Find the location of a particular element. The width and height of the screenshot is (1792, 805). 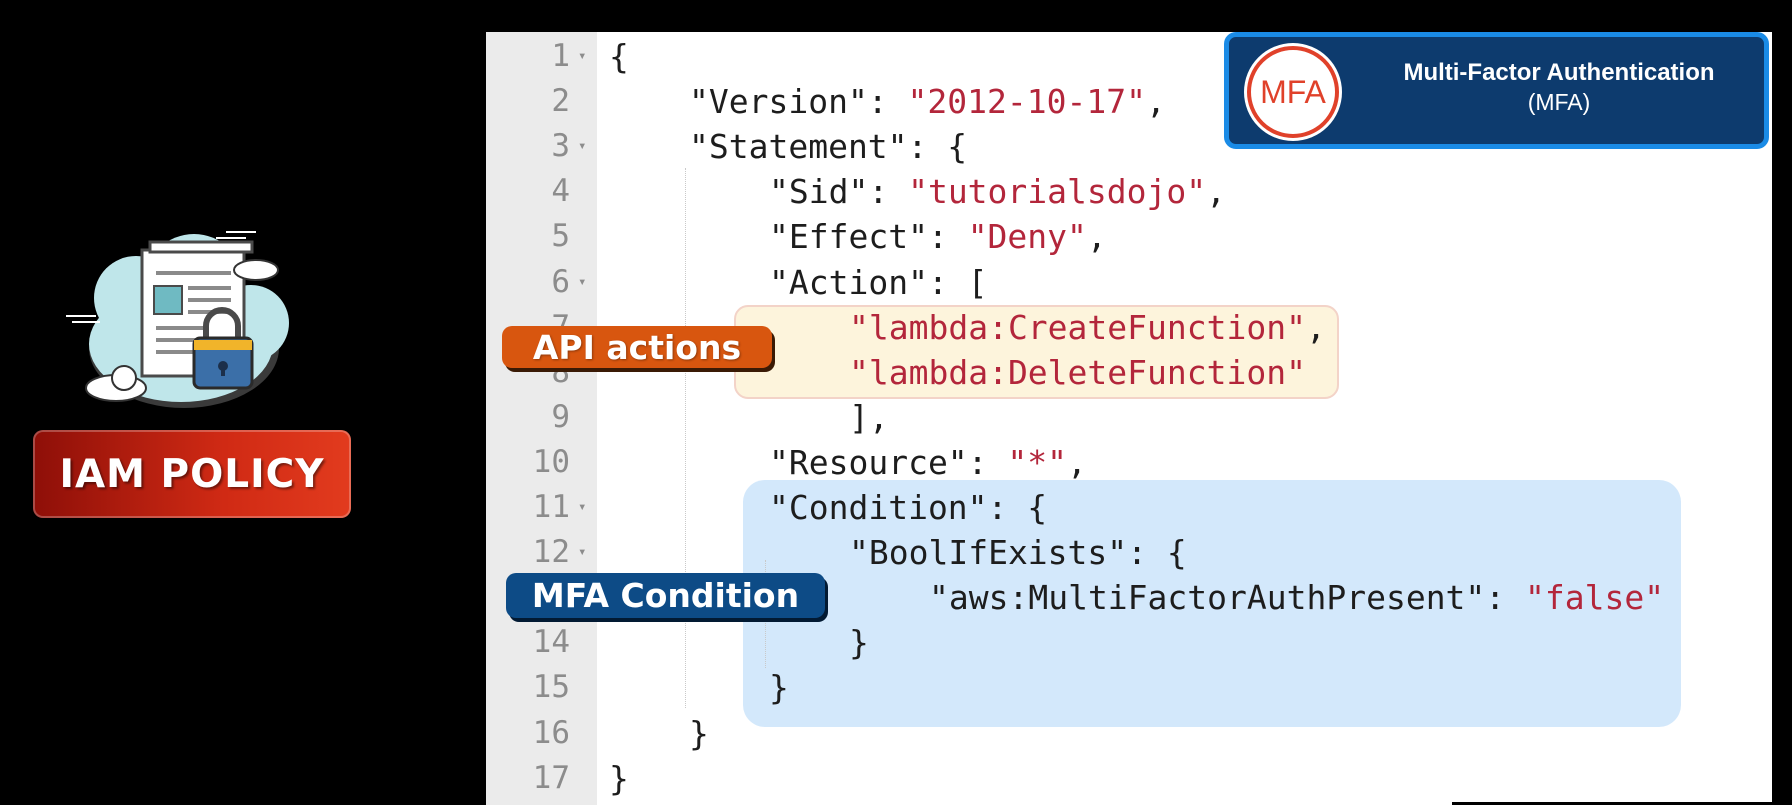

code-line: 16} is located at coordinates (1129, 733).